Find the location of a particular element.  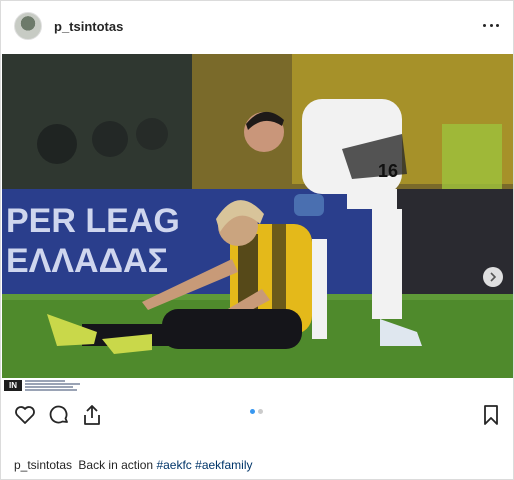

comment-icon is located at coordinates (59, 415).